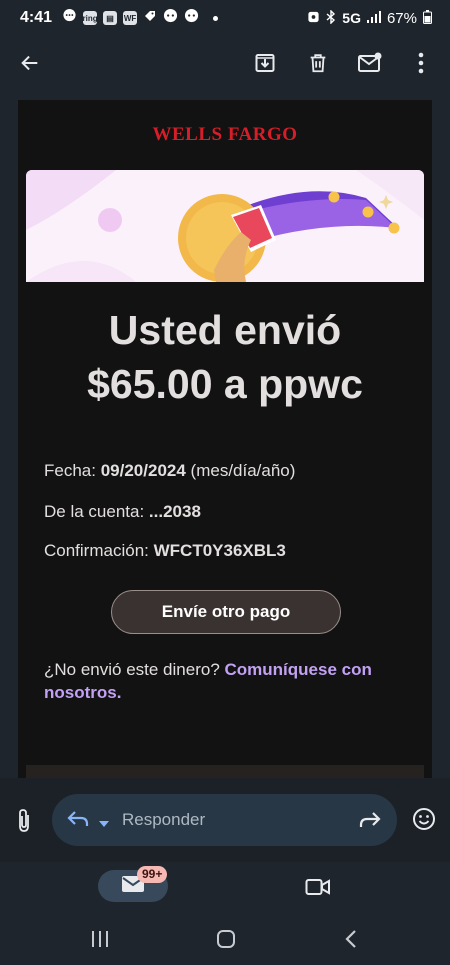 Image resolution: width=450 pixels, height=965 pixels. Describe the element at coordinates (243, 470) in the screenshot. I see `date-format: (mes/día/año)` at that location.